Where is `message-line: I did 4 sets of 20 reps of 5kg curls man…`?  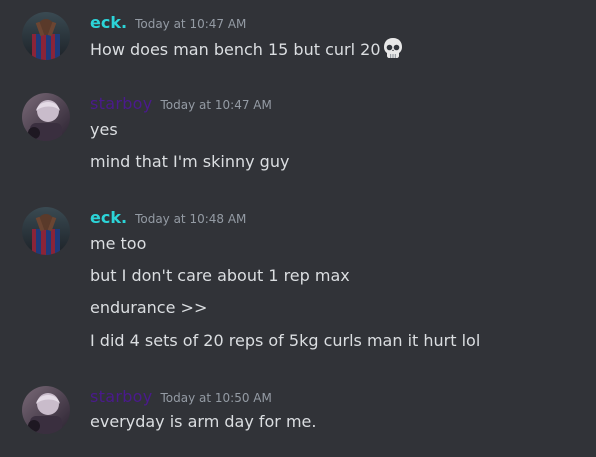
message-line: I did 4 sets of 20 reps of 5kg curls man… is located at coordinates (285, 340).